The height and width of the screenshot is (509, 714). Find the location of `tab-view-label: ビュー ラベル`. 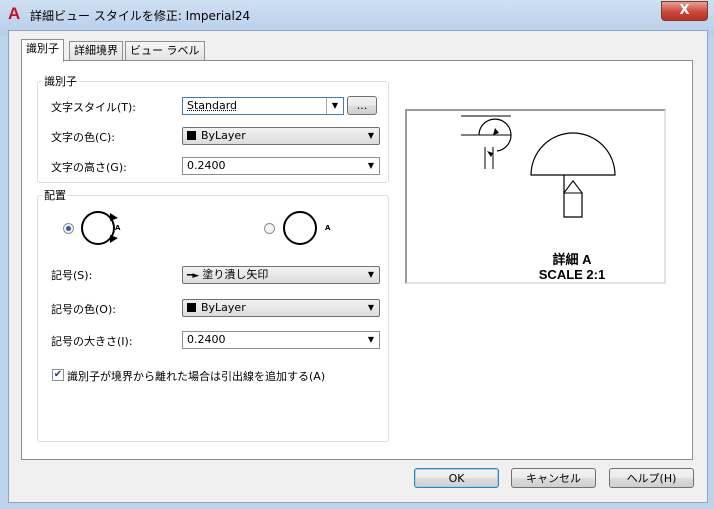

tab-view-label: ビュー ラベル is located at coordinates (165, 50).